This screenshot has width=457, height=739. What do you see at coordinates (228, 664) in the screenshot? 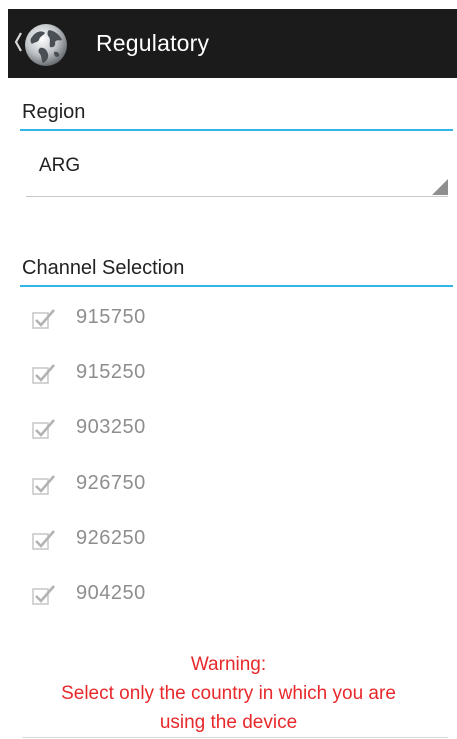
I see `warning-title: Warning:` at bounding box center [228, 664].